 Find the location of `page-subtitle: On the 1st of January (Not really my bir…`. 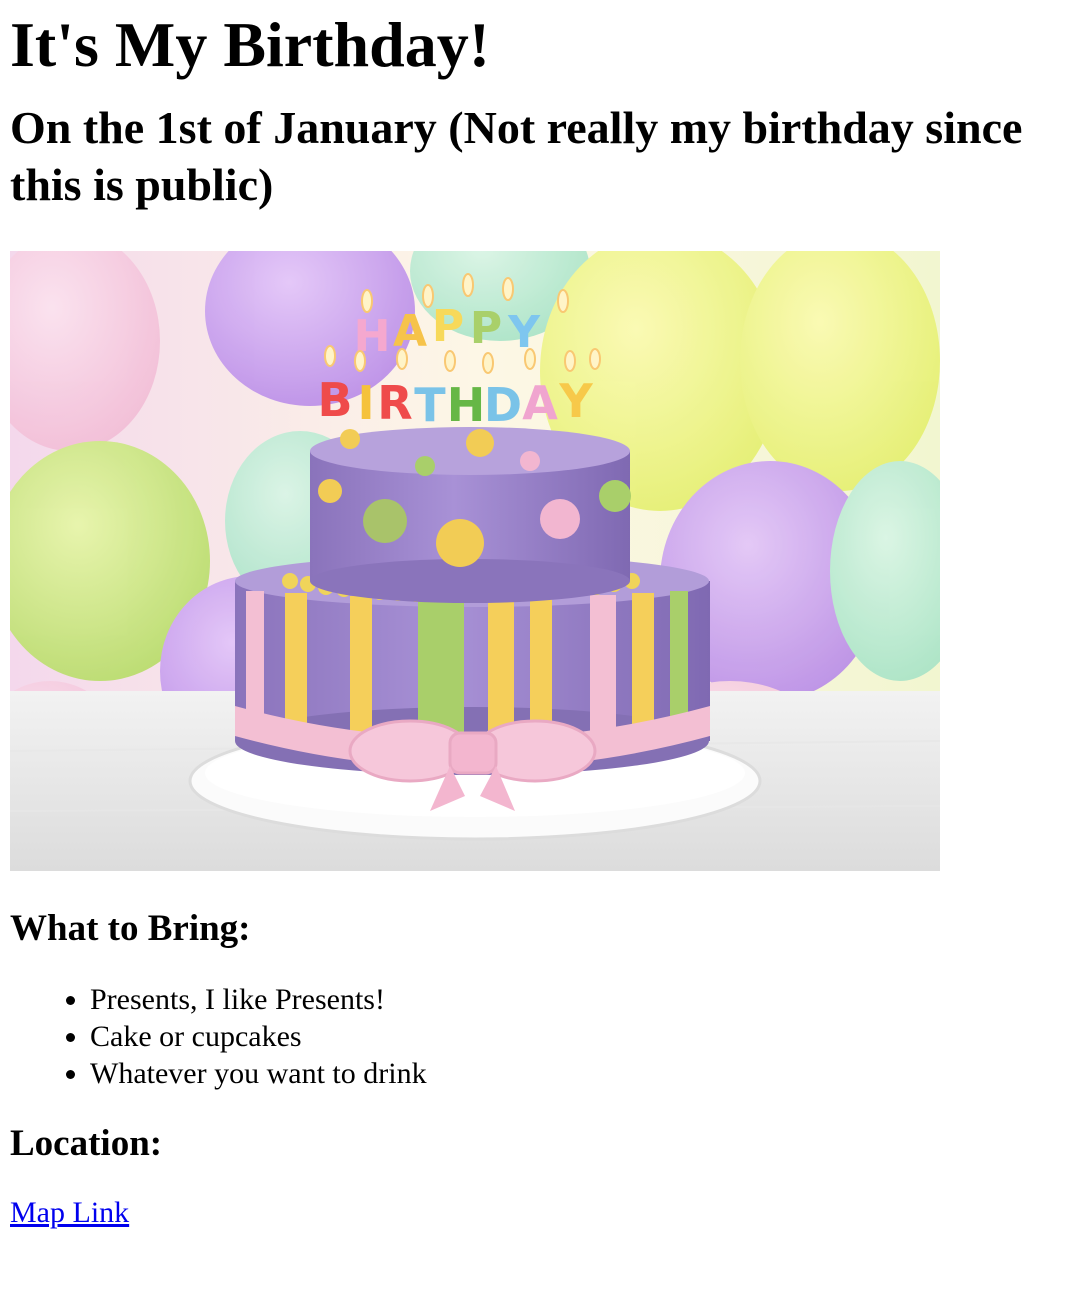

page-subtitle: On the 1st of January (Not really my bir… is located at coordinates (516, 156).